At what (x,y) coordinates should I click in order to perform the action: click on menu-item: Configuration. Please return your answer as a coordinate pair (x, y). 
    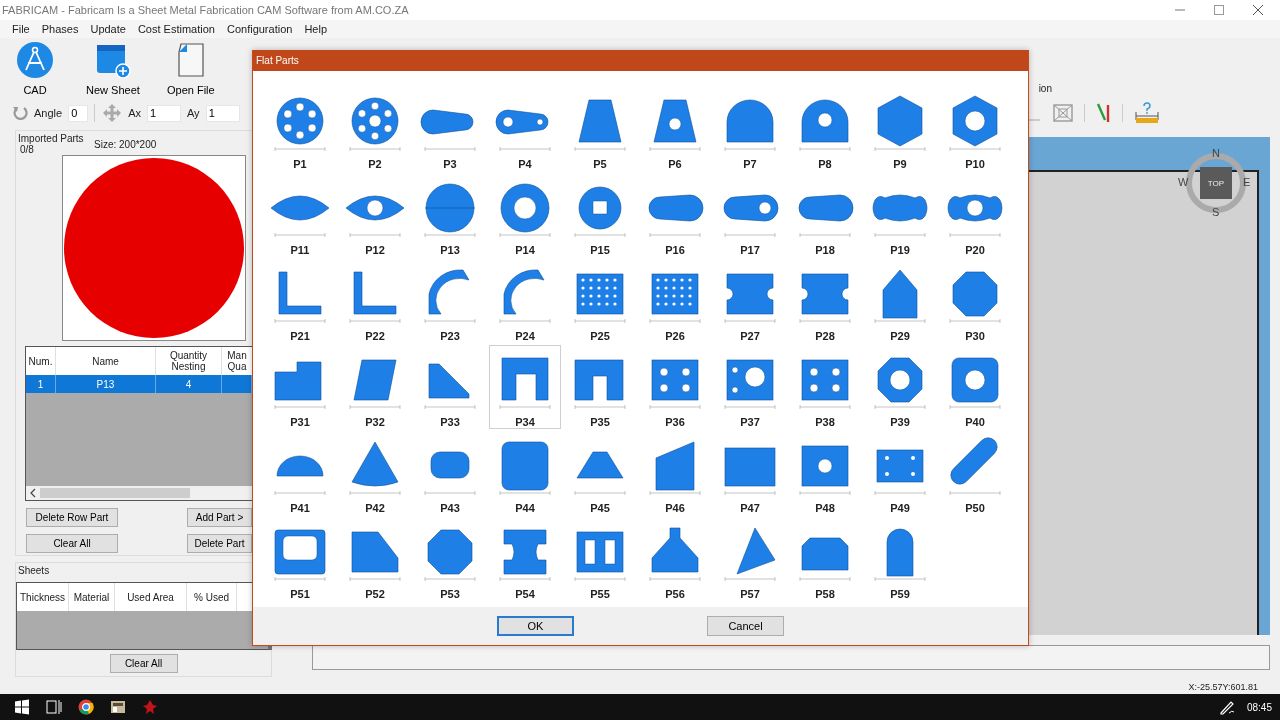
    Looking at the image, I should click on (259, 29).